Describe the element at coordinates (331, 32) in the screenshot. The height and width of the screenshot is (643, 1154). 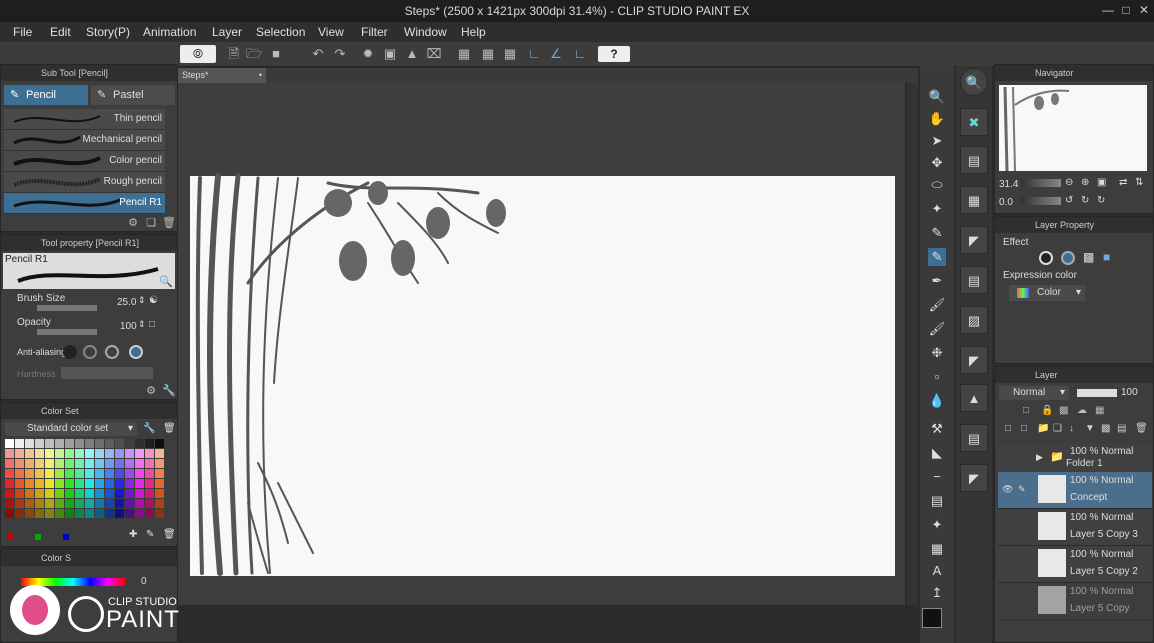
I see `menu-view: View` at that location.